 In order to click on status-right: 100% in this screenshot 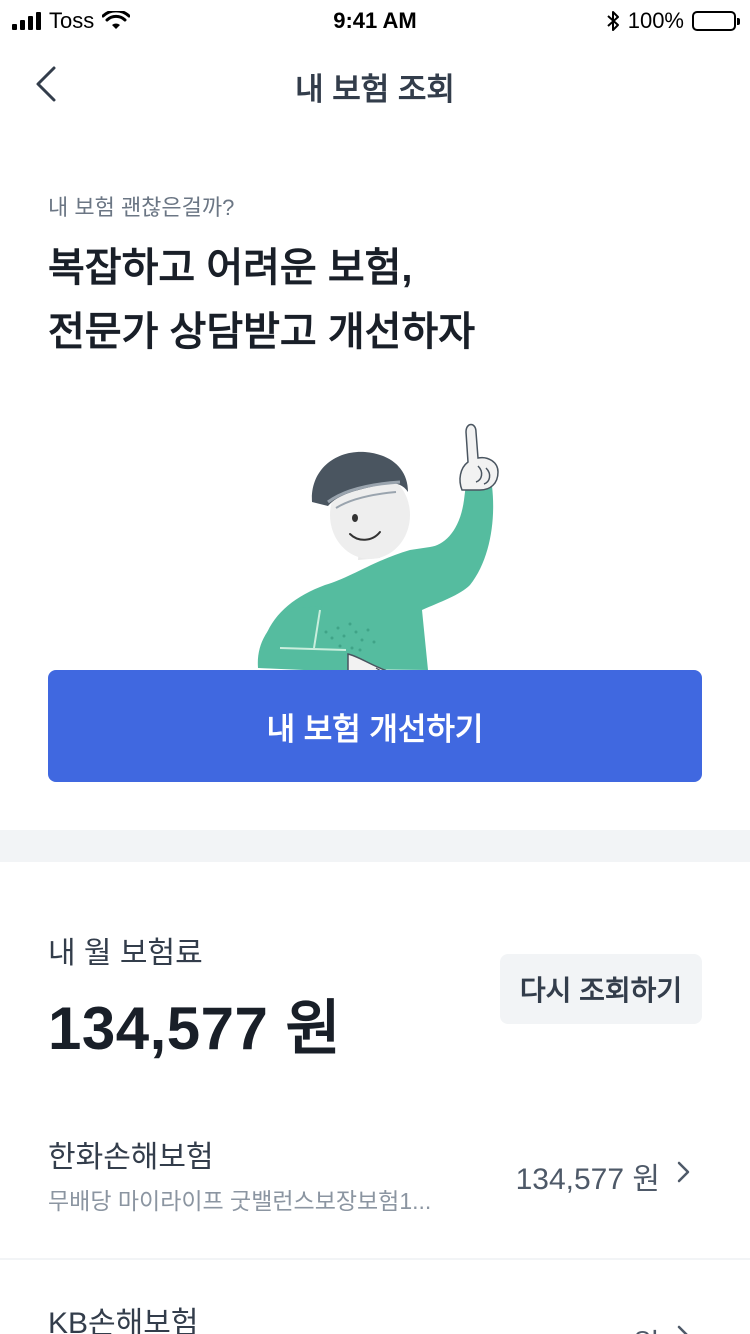, I will do `click(673, 21)`.